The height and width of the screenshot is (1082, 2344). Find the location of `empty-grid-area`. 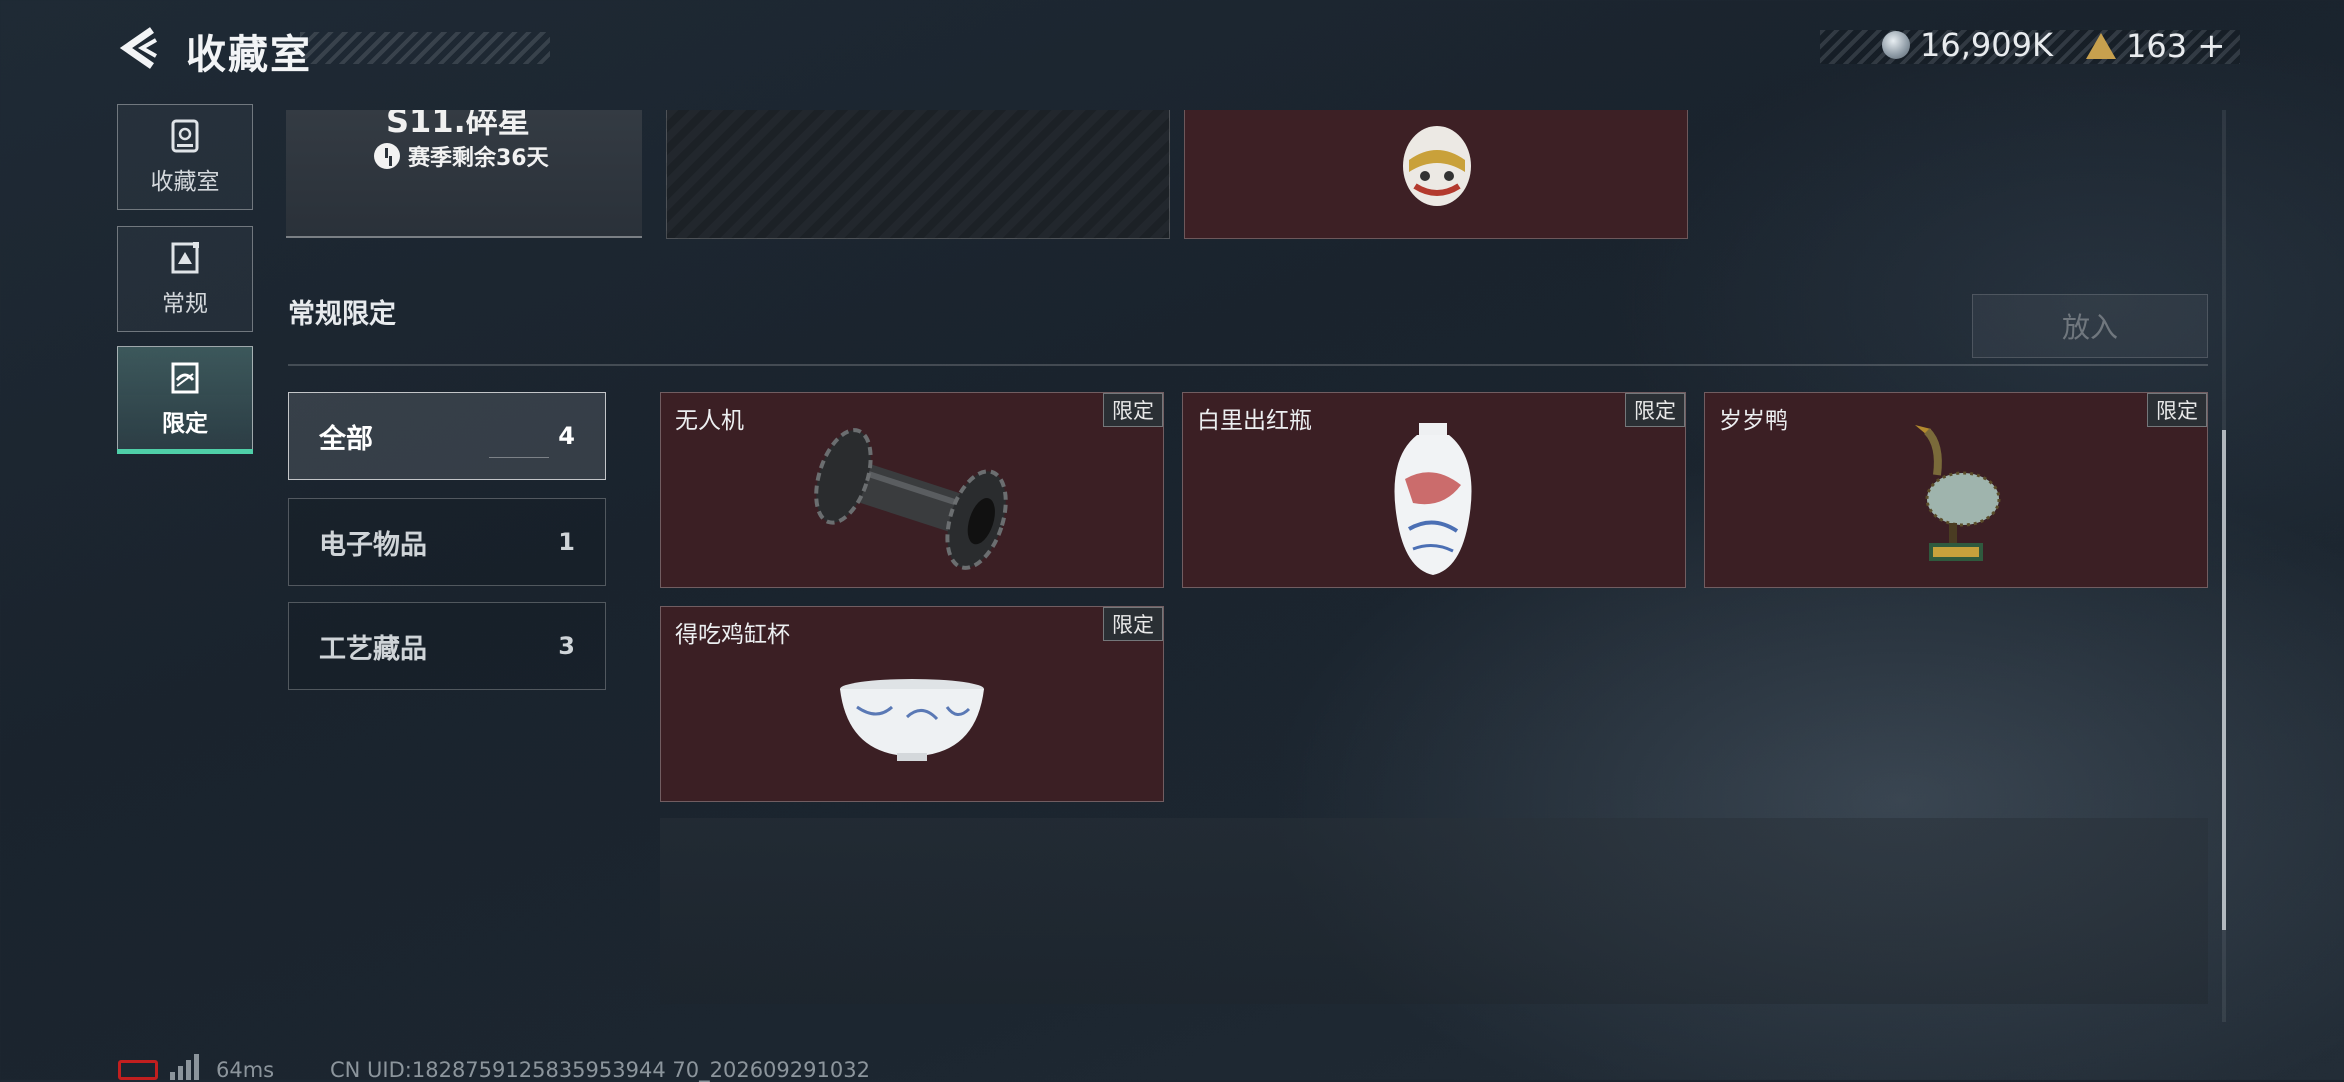

empty-grid-area is located at coordinates (1434, 911).